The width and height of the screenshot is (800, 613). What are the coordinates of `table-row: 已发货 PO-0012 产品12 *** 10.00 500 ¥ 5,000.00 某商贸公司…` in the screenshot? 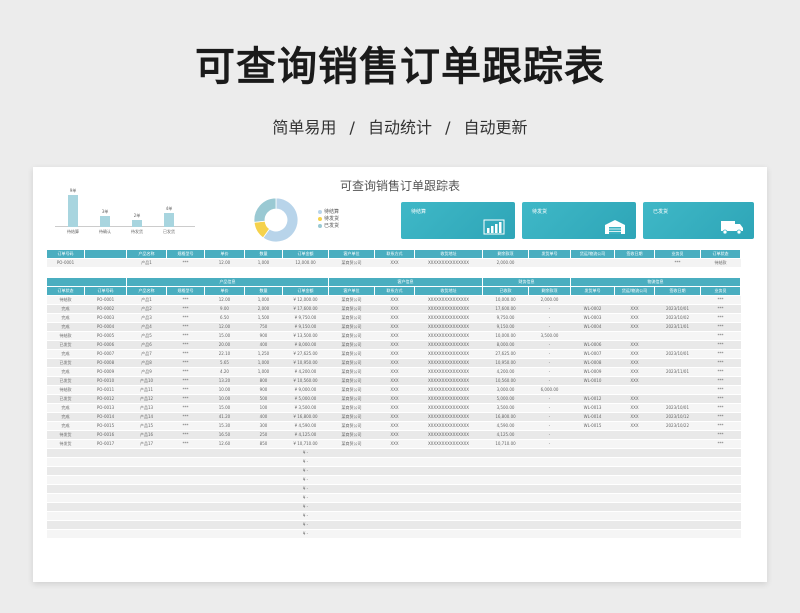 It's located at (394, 399).